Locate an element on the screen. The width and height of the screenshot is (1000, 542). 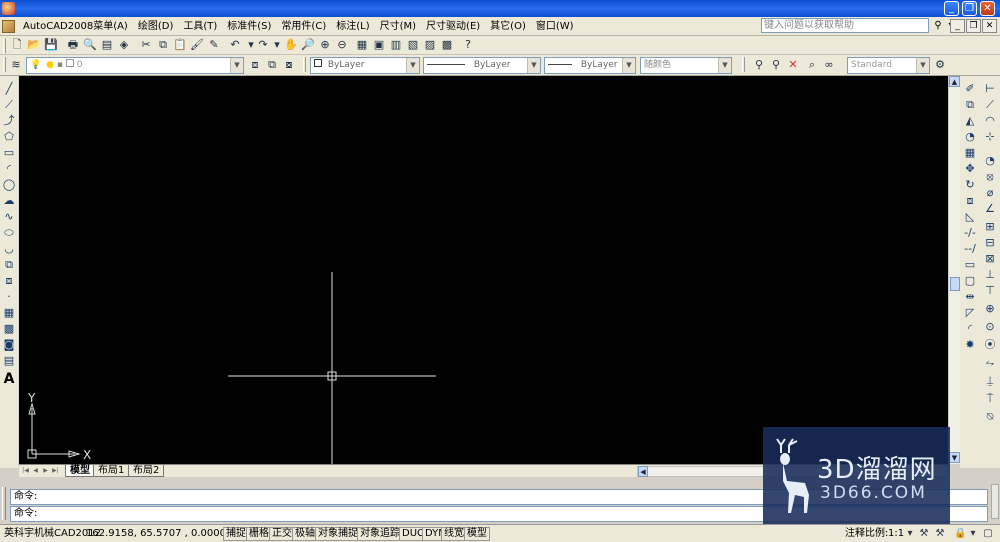
text-style-manager-icon: ⚙ is located at coordinates (940, 65).